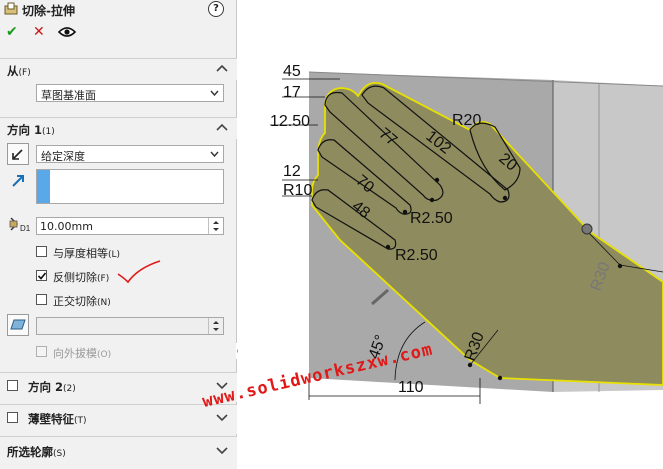 This screenshot has width=663, height=469. Describe the element at coordinates (118, 10) in the screenshot. I see `title-bar: 切除-拉伸 ?` at that location.